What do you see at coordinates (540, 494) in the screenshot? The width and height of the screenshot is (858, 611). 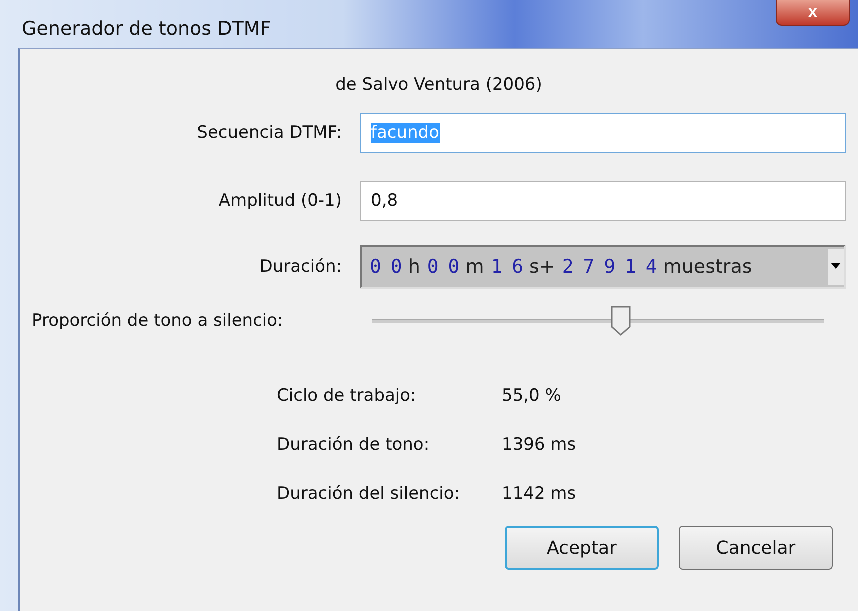 I see `result-value: 1142 ms` at bounding box center [540, 494].